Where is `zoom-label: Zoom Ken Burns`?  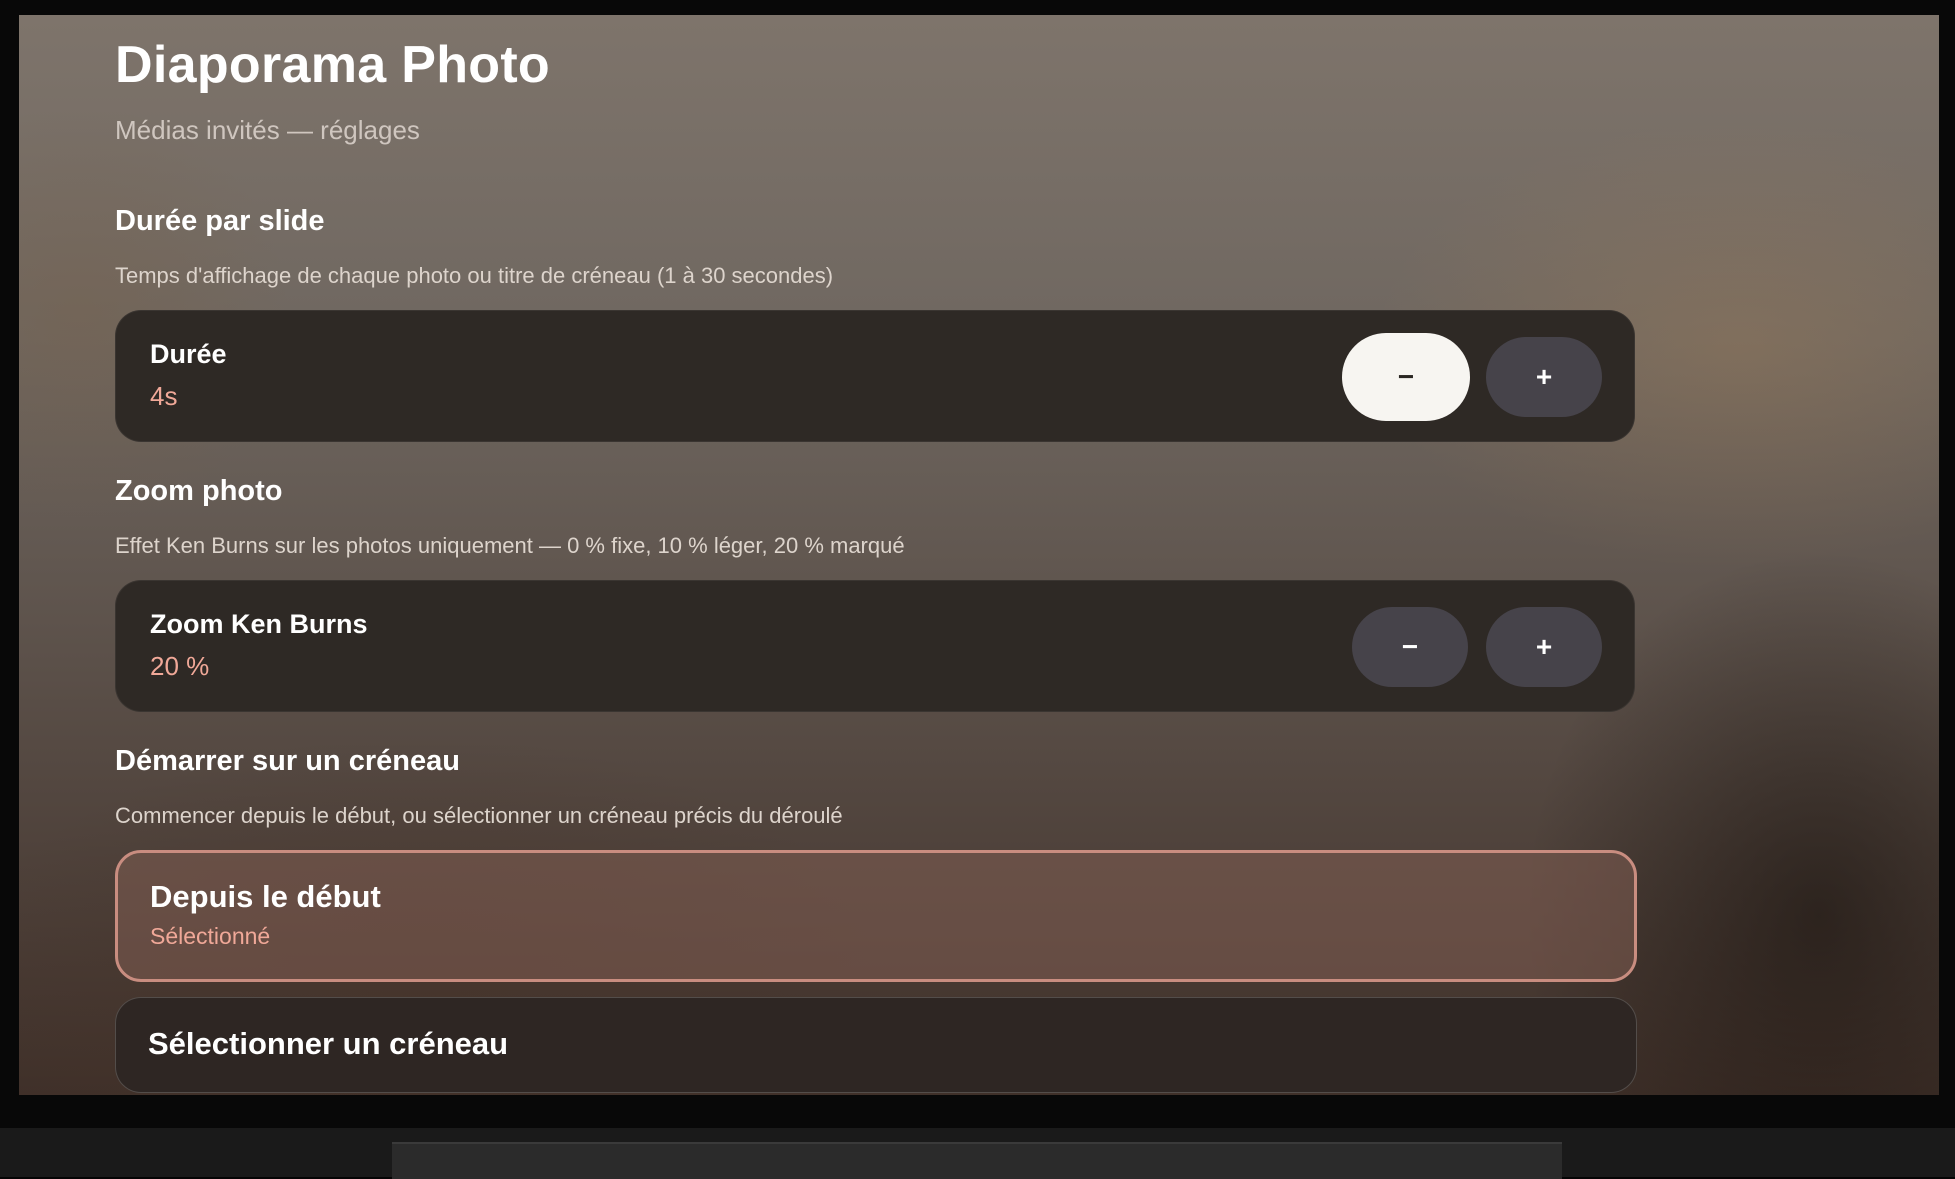
zoom-label: Zoom Ken Burns is located at coordinates (259, 624).